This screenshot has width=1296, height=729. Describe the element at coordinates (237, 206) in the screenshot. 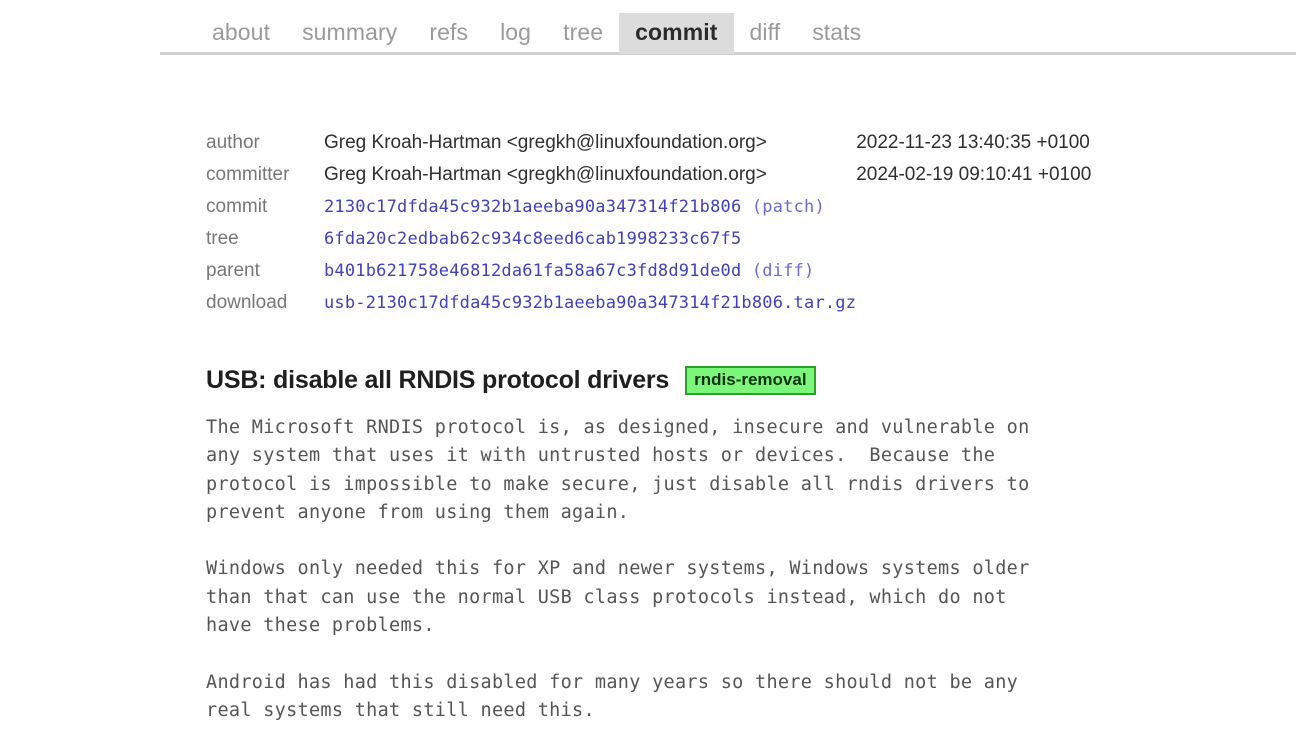

I see `row-label-commit: commit` at that location.